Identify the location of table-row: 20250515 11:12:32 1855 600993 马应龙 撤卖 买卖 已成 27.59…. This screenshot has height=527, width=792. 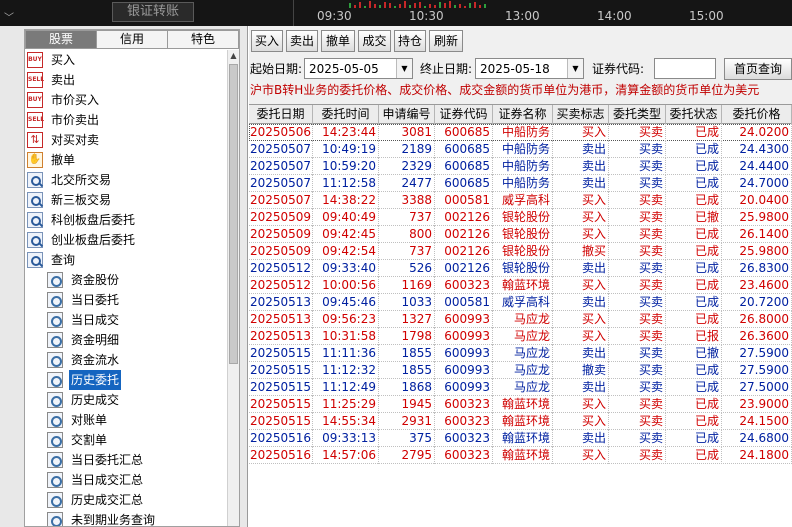
(520, 370).